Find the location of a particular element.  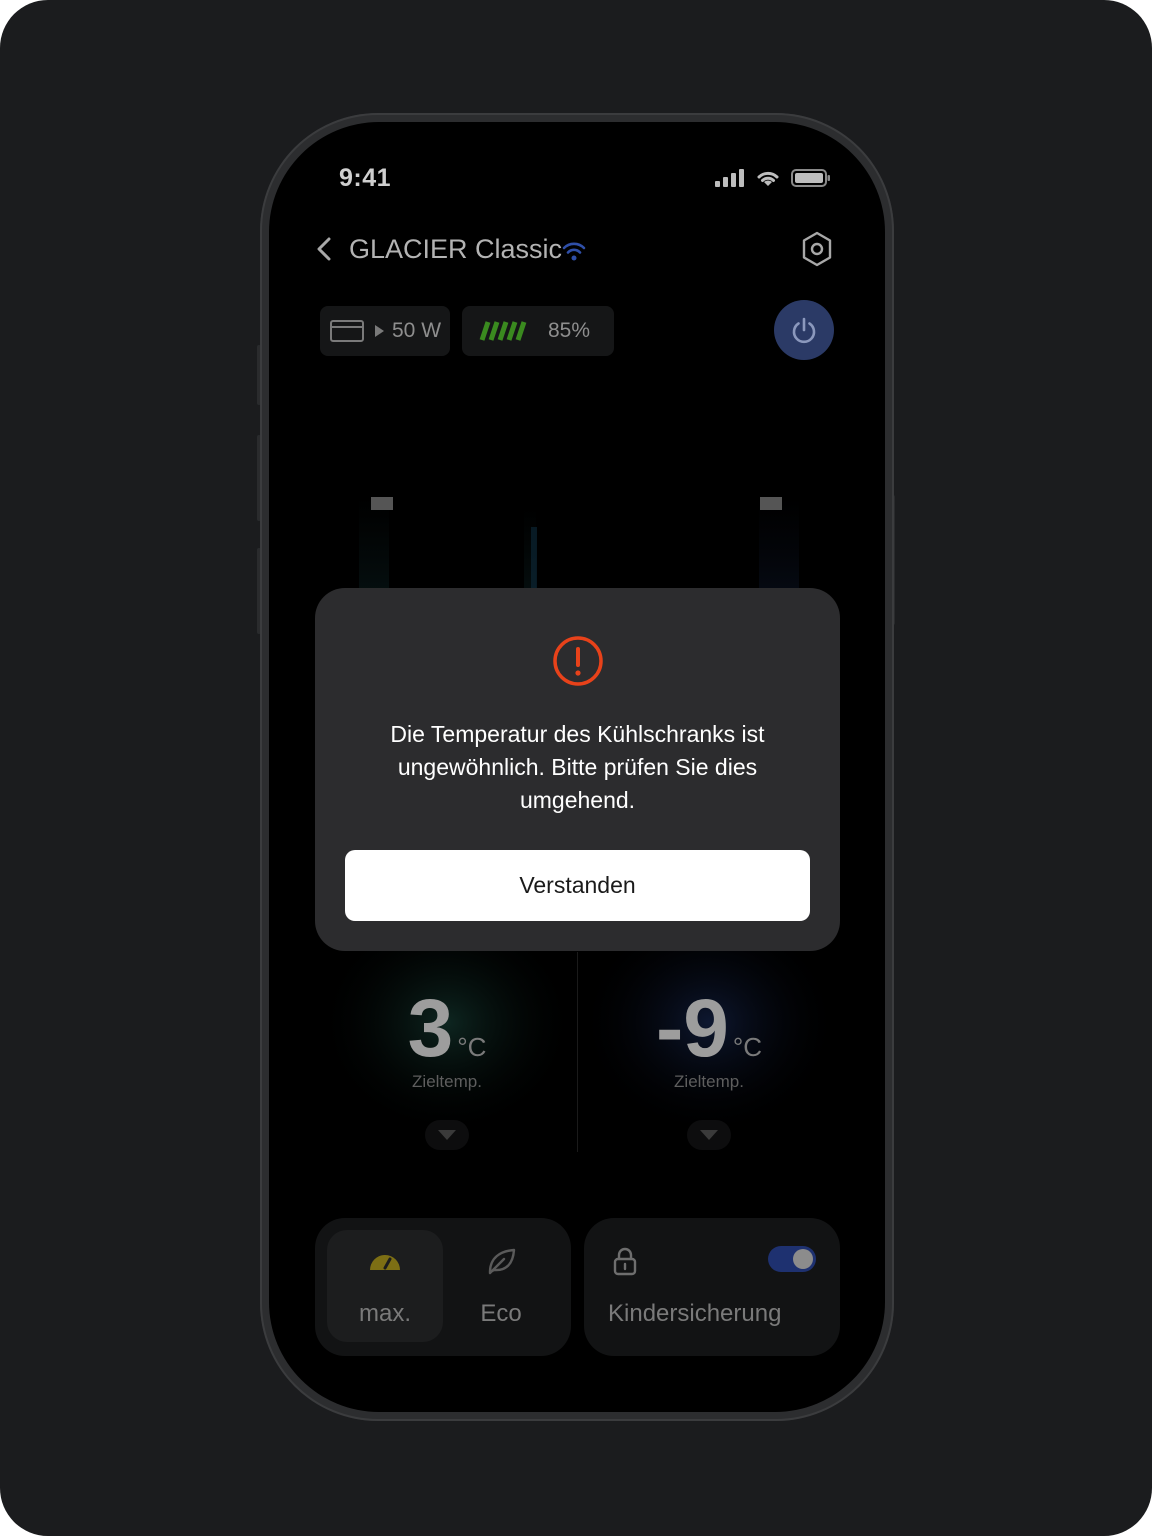

mode-eco-label: Eco is located at coordinates (501, 1313).